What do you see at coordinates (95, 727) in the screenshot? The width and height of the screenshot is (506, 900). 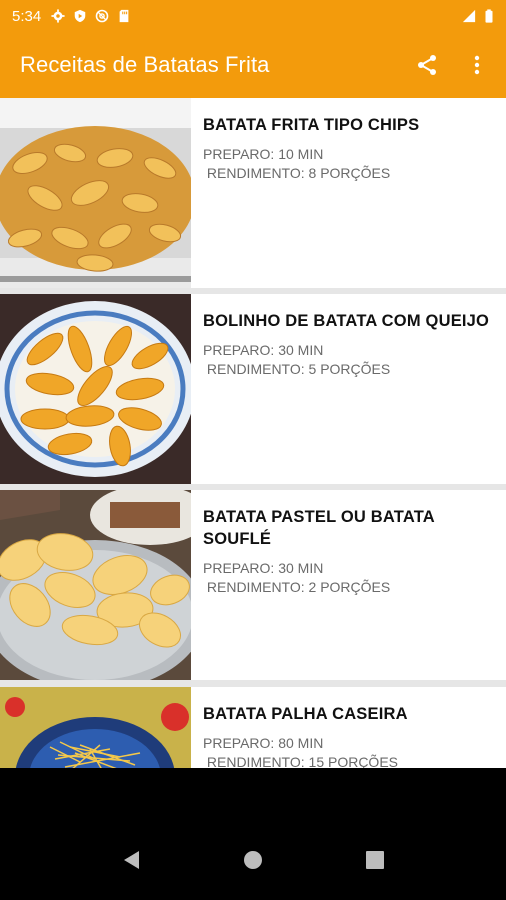 I see `recipe-thumbnail-palha` at bounding box center [95, 727].